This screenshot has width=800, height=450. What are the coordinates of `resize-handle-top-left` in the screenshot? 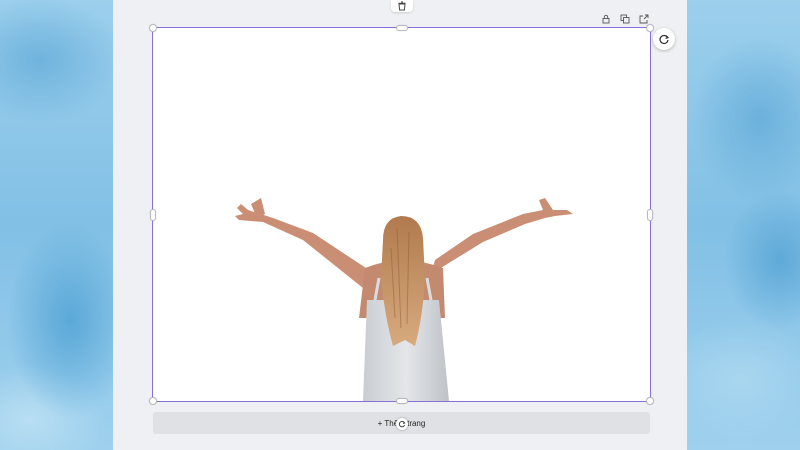 It's located at (153, 28).